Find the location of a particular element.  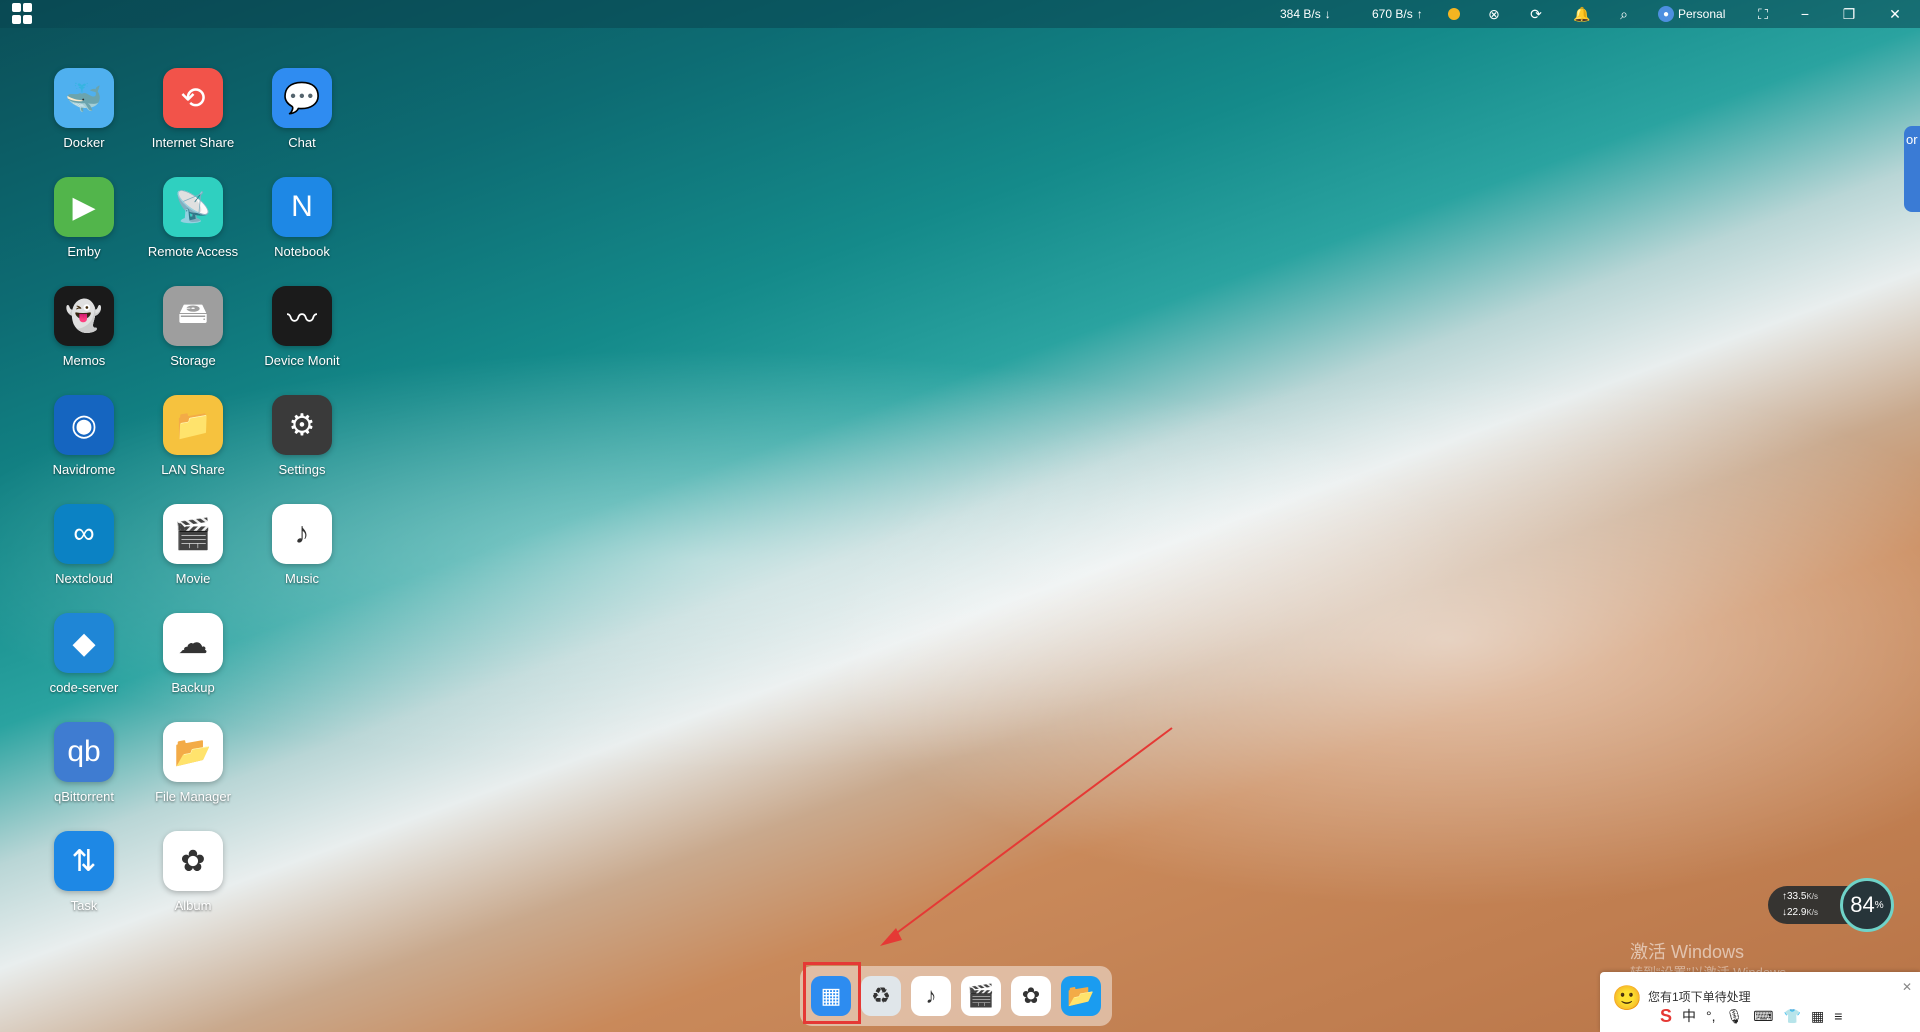

app-file-manager: 📂 File Manager is located at coordinates (193, 772).